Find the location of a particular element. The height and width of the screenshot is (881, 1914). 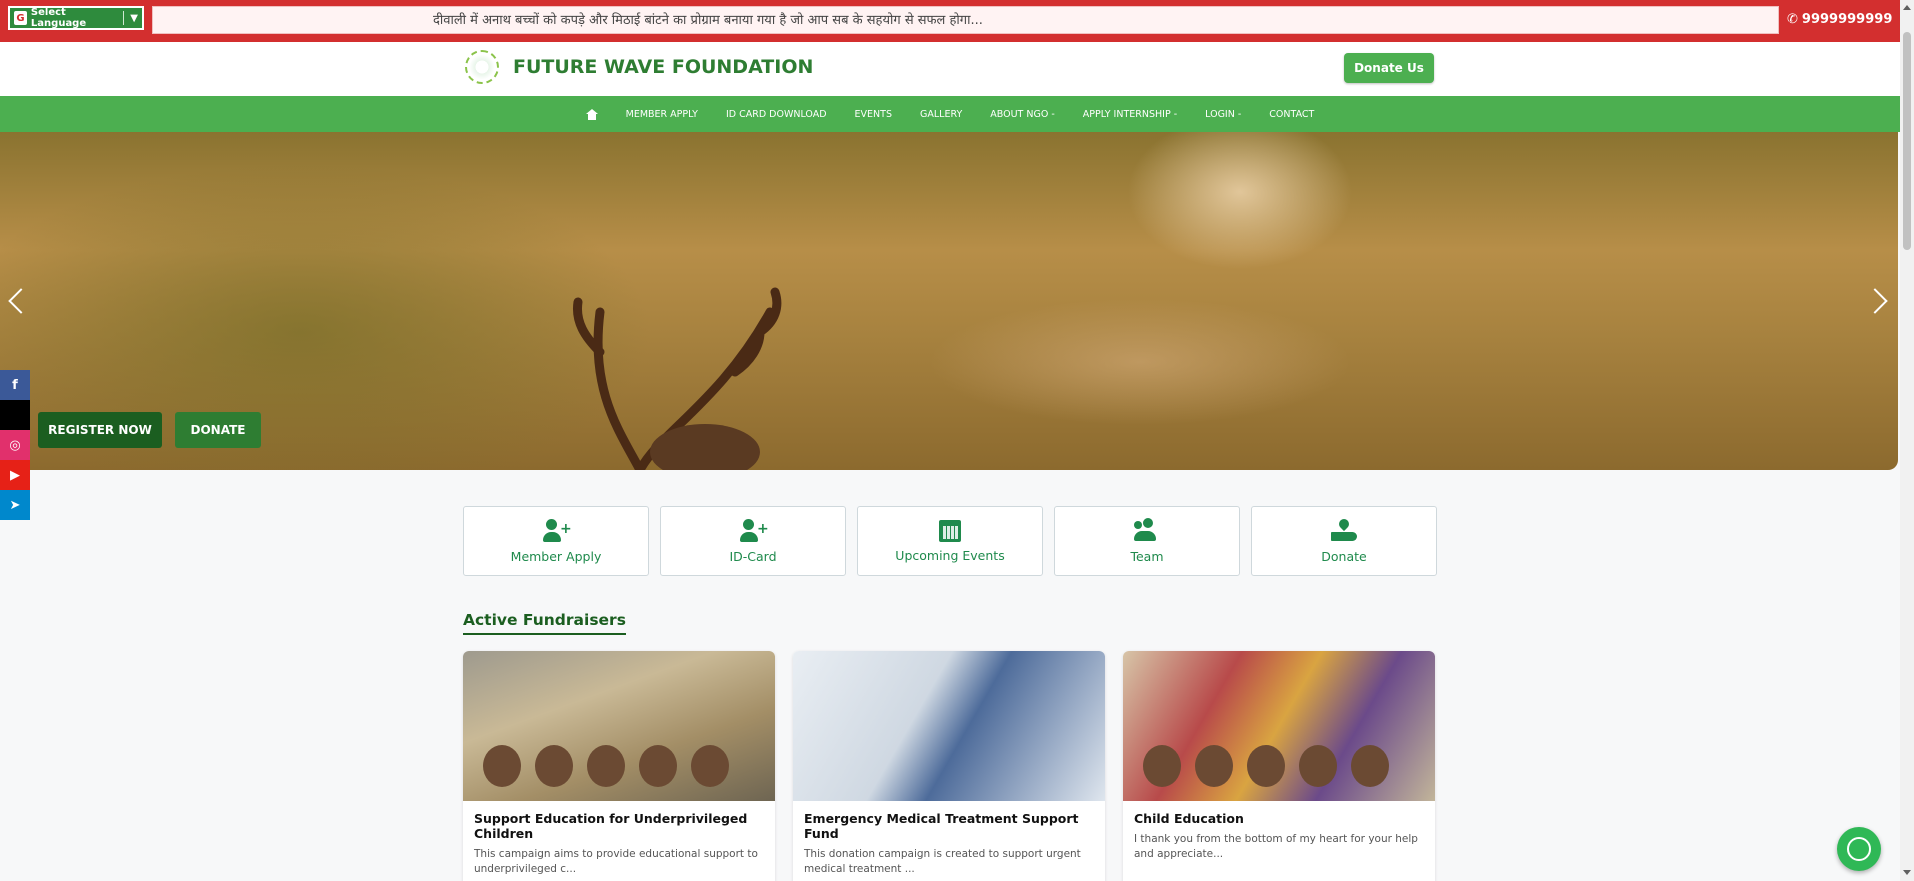

logo is located at coordinates (482, 67).